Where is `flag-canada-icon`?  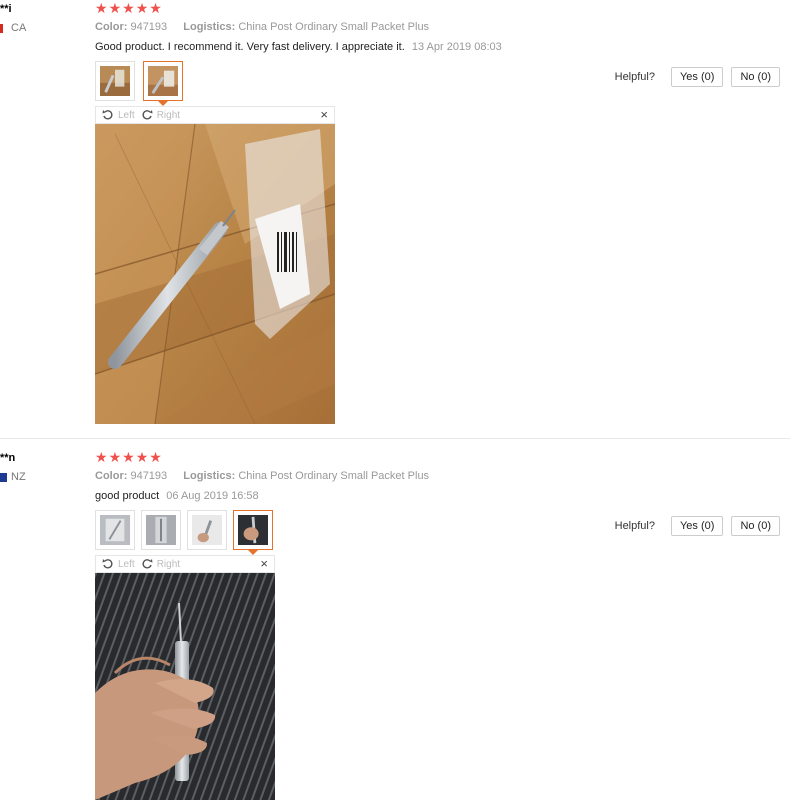
flag-canada-icon is located at coordinates (3, 28).